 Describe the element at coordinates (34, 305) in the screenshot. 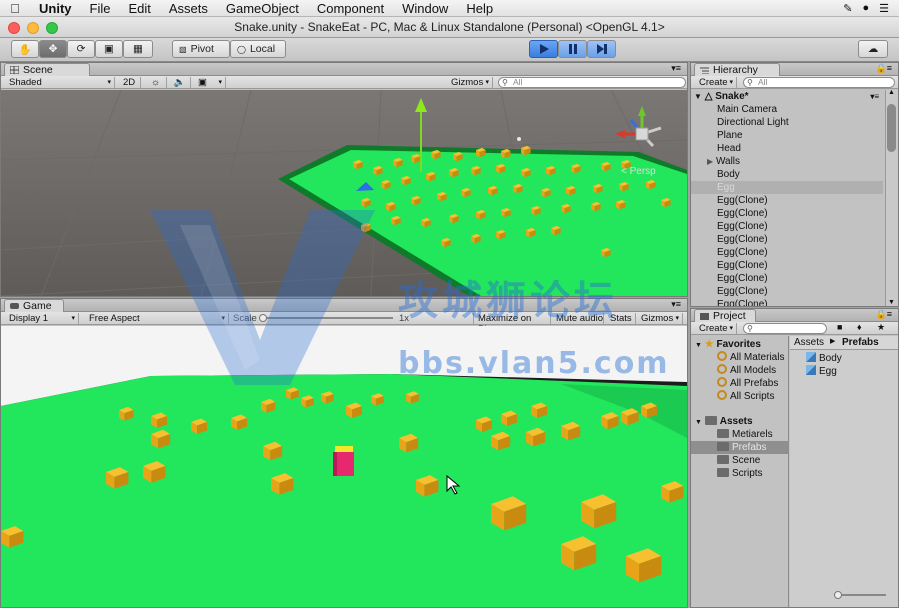

I see `tab-game: Game` at that location.